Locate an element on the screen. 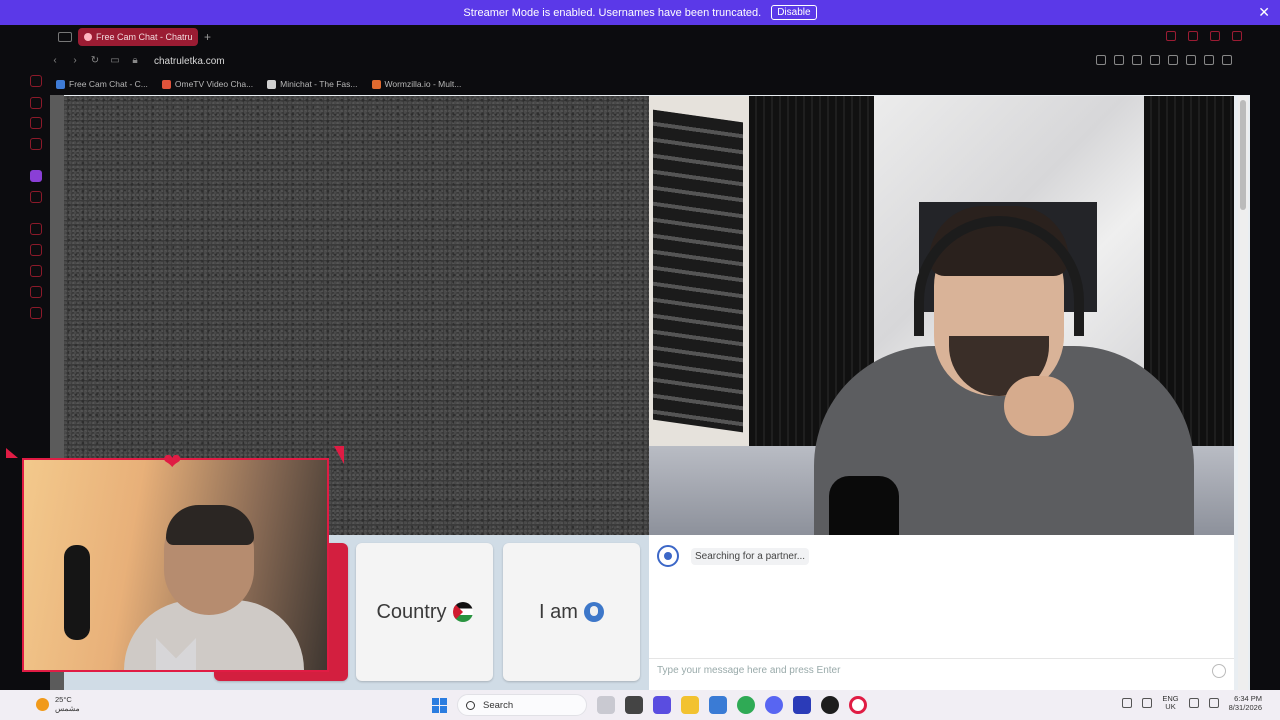 Image resolution: width=1280 pixels, height=720 pixels. volume-icon is located at coordinates (1213, 703).